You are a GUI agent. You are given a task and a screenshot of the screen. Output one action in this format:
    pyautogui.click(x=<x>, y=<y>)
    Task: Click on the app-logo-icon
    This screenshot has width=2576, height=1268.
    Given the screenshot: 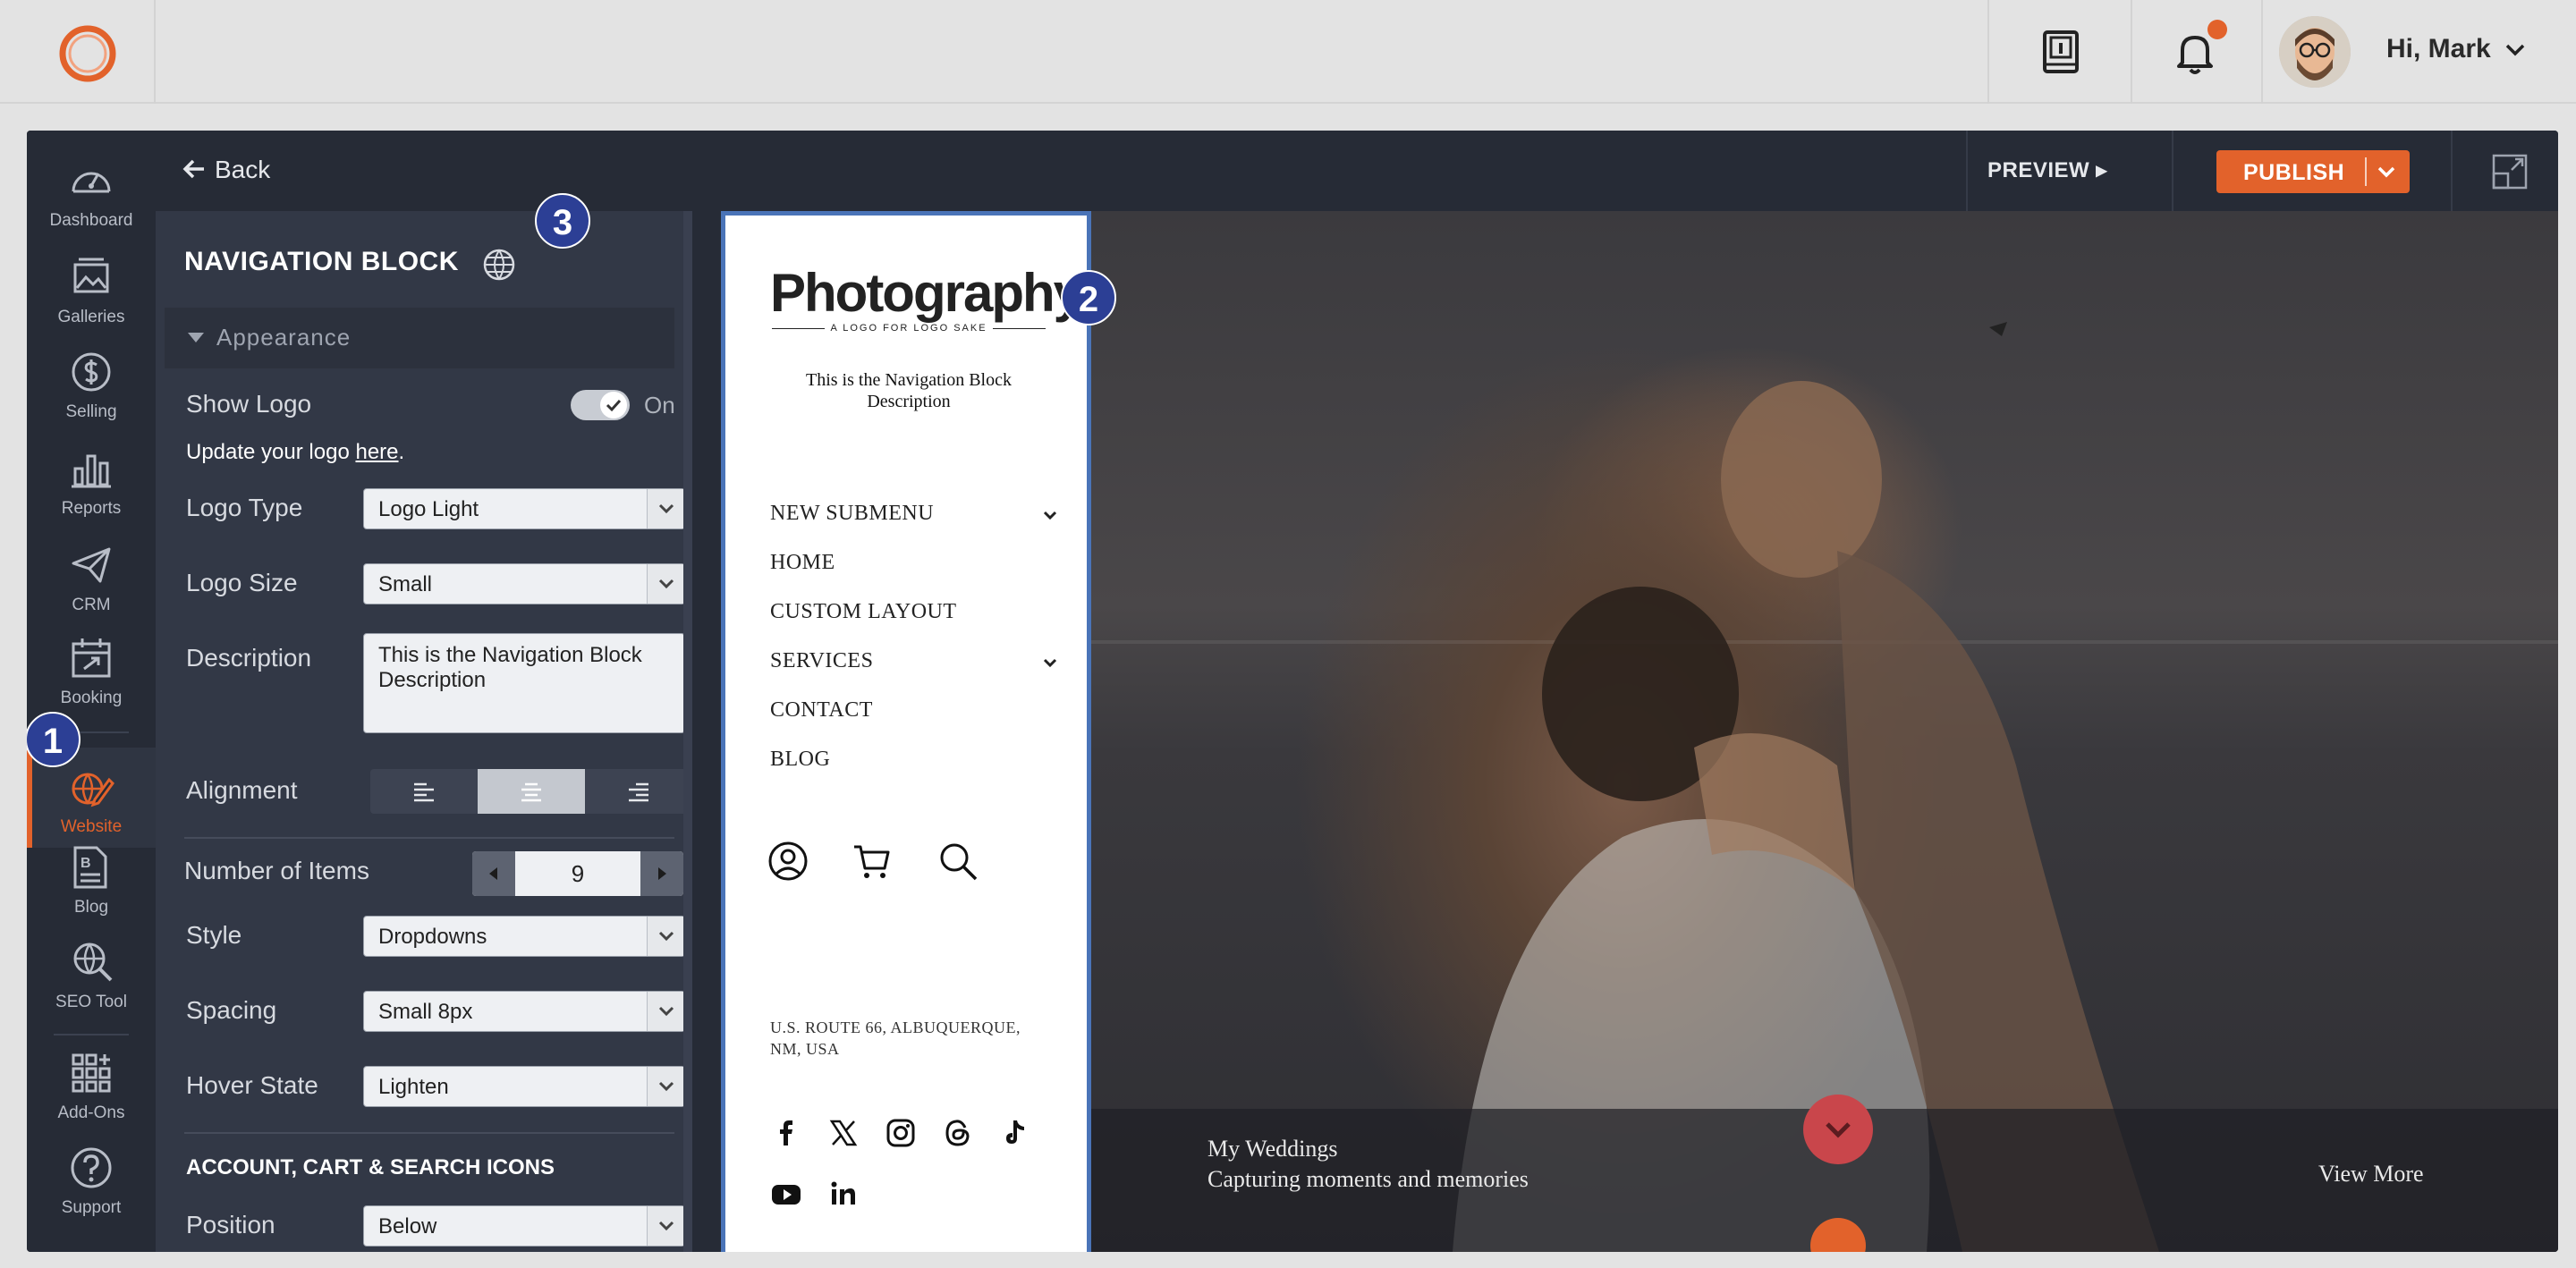 What is the action you would take?
    pyautogui.click(x=87, y=53)
    